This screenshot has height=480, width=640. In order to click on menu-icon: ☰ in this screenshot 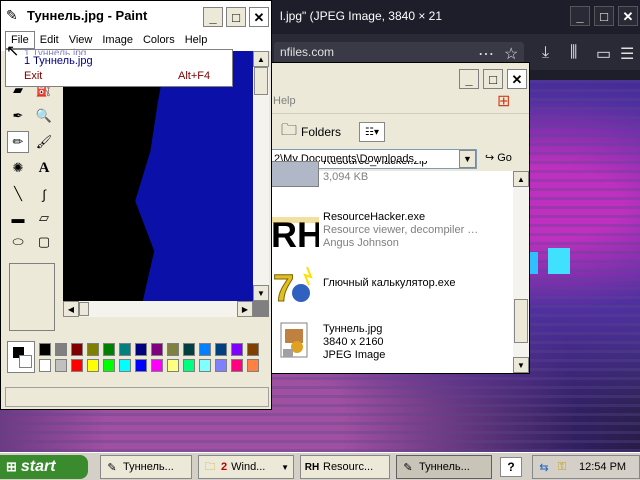, I will do `click(627, 54)`.